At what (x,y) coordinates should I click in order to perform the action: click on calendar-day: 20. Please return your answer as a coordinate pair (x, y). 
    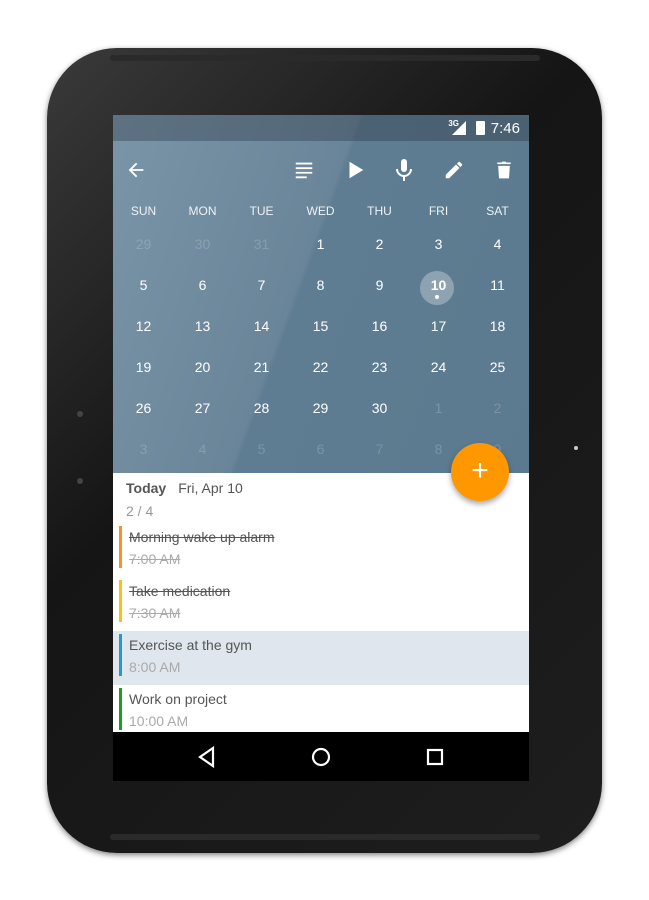
    Looking at the image, I should click on (202, 367).